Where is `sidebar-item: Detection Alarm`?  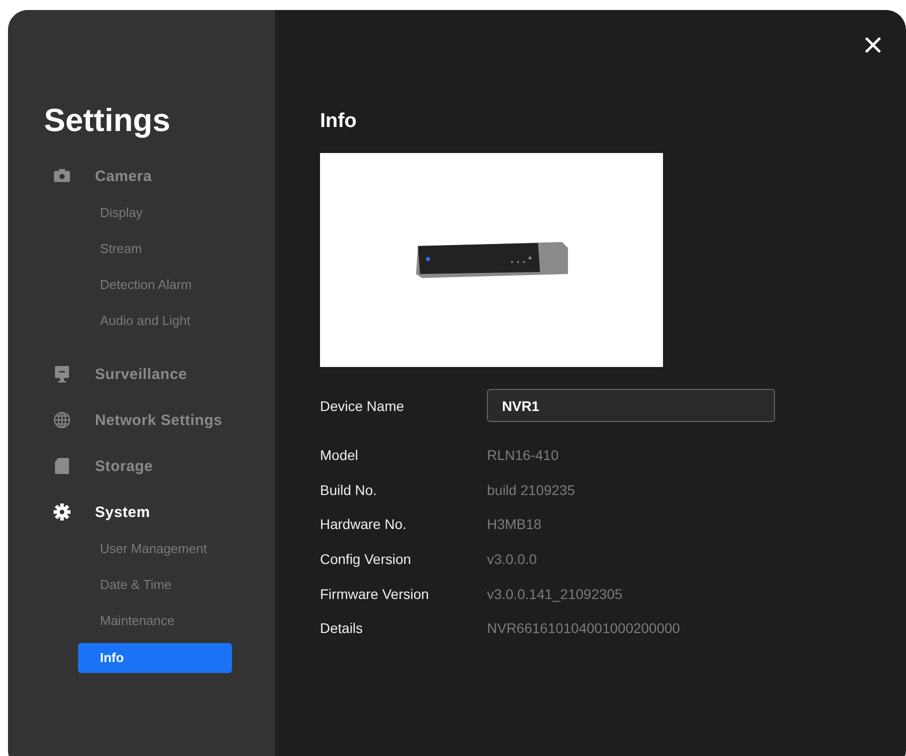
sidebar-item: Detection Alarm is located at coordinates (155, 285).